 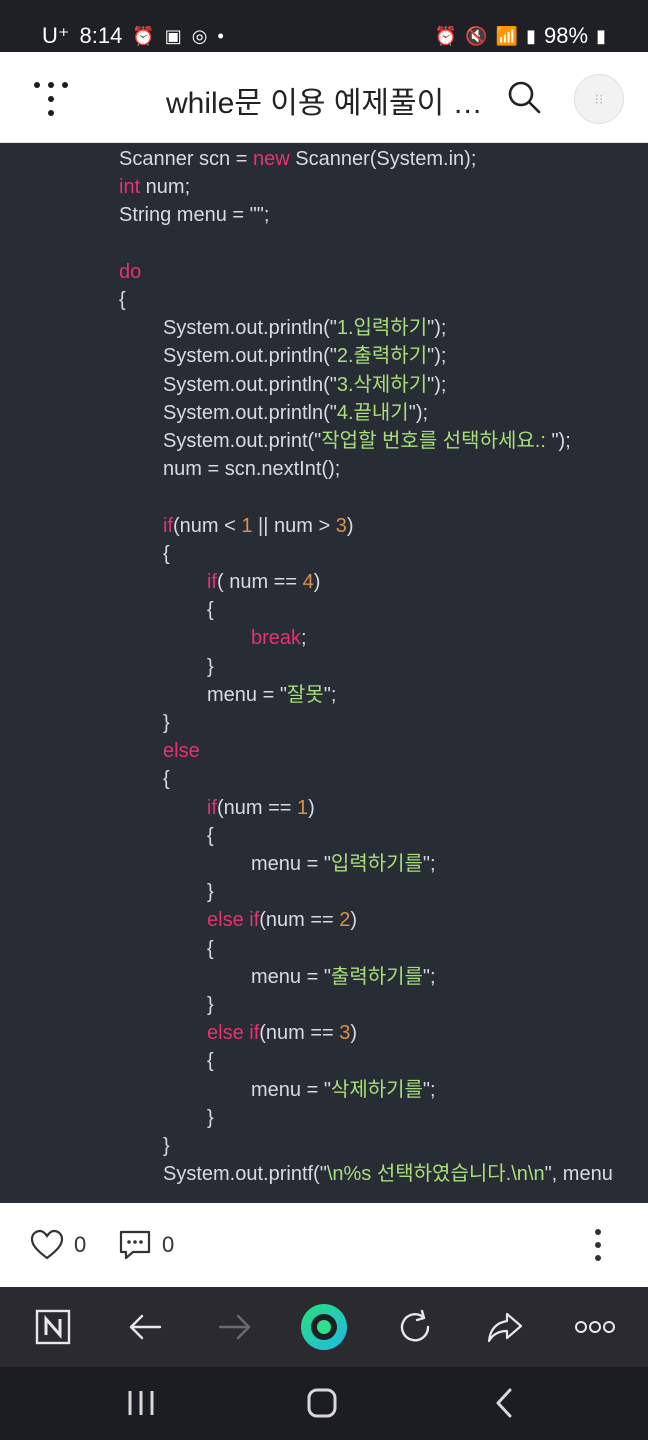 I want to click on carrier-label: U⁺, so click(x=56, y=35).